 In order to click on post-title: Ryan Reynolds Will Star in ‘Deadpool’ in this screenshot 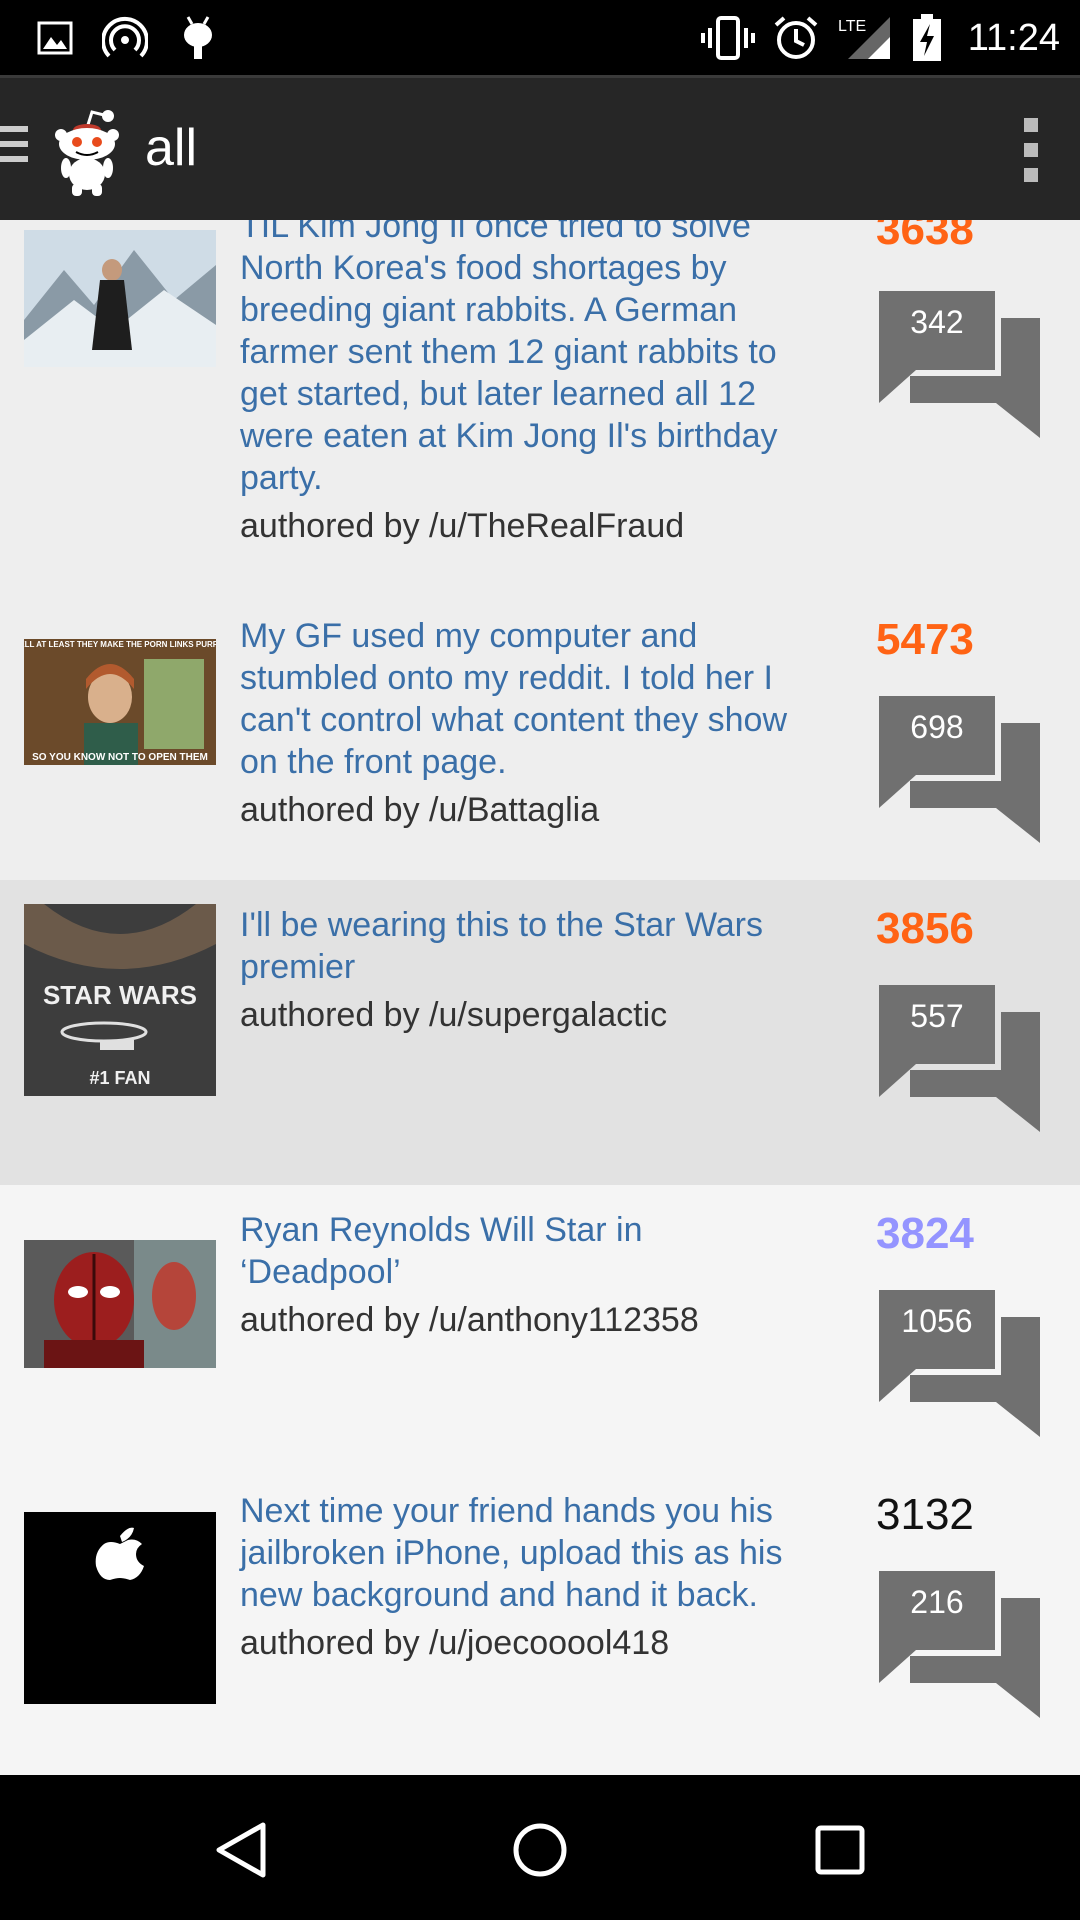, I will do `click(441, 1251)`.